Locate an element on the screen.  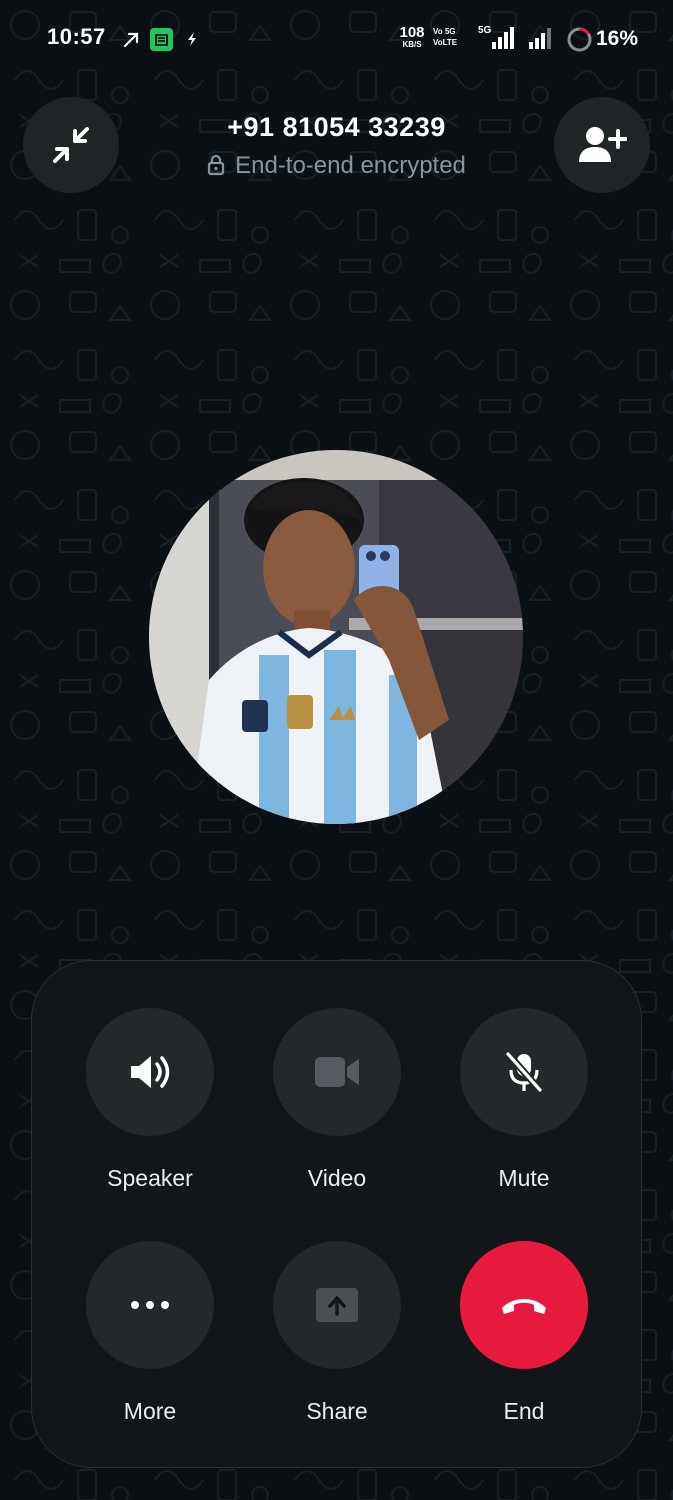
end-label: End is located at coordinates (524, 1411).